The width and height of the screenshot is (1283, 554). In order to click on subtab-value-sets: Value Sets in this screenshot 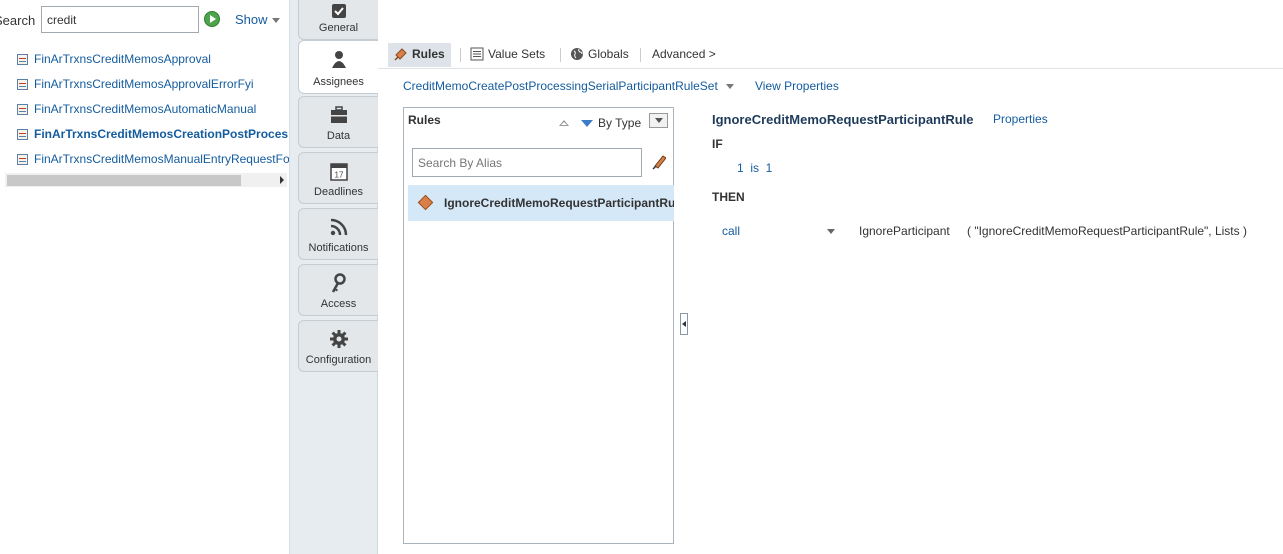, I will do `click(507, 55)`.